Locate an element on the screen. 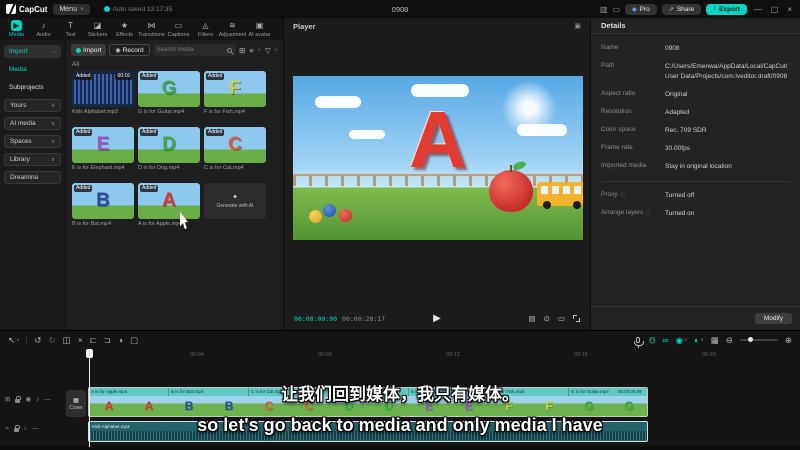  close-icon: × is located at coordinates (789, 9).